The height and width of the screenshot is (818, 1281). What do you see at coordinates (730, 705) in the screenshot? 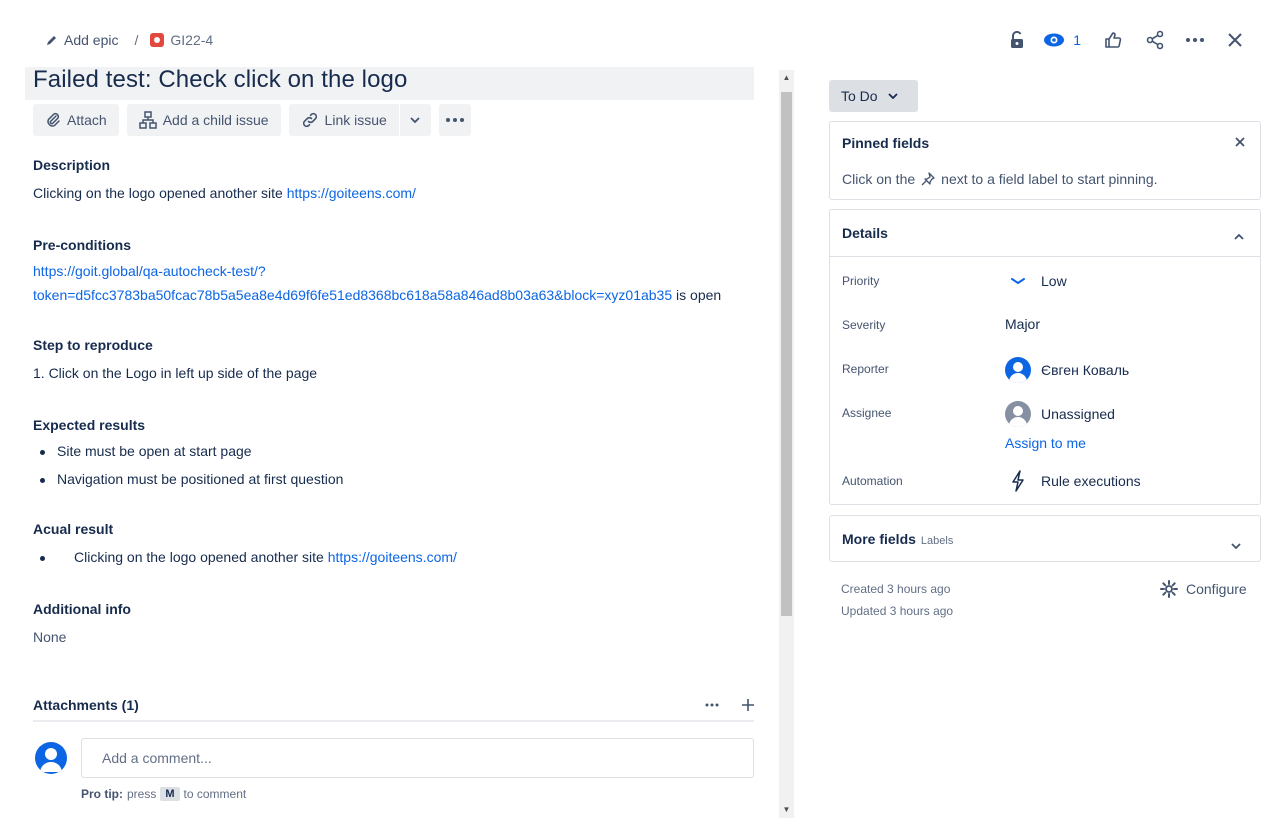
I see `attachments-actions` at bounding box center [730, 705].